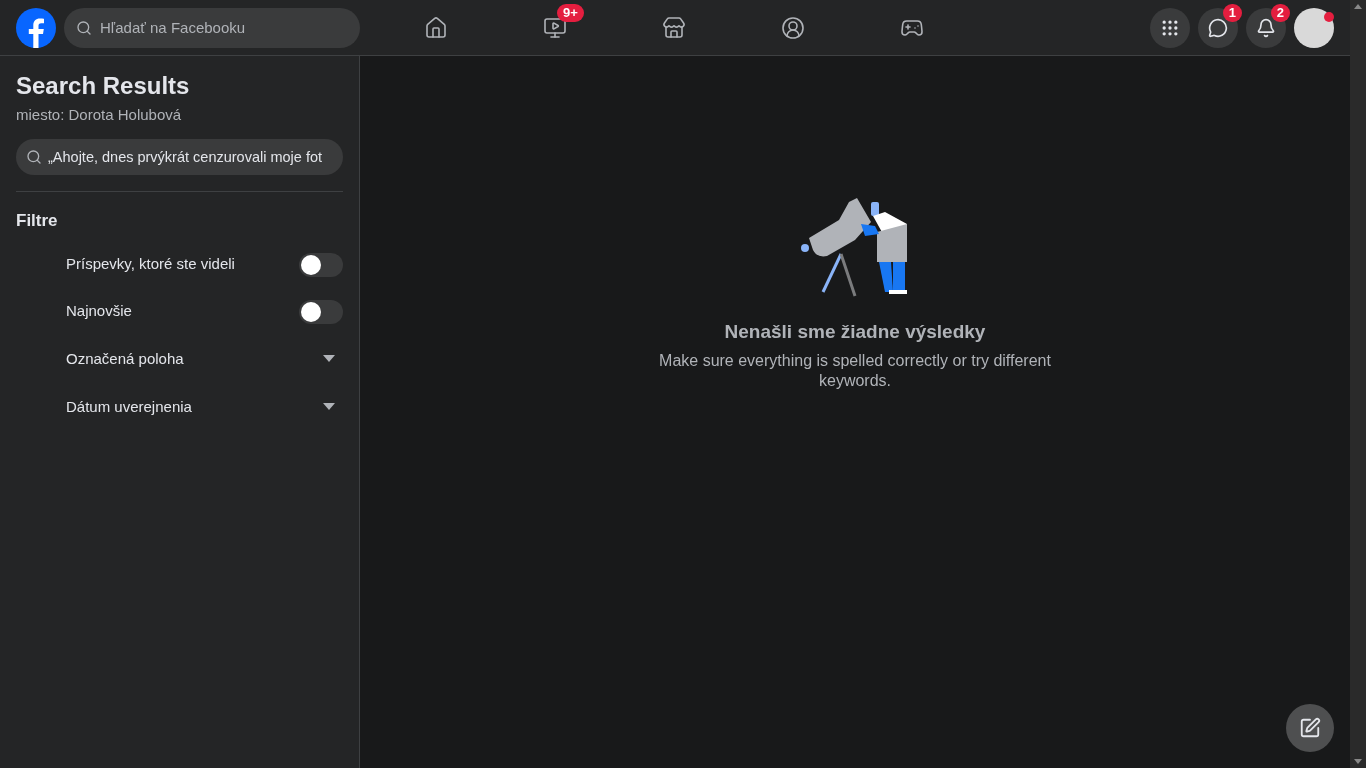  What do you see at coordinates (151, 264) in the screenshot?
I see `filter-label: Príspevky, ktoré ste videli` at bounding box center [151, 264].